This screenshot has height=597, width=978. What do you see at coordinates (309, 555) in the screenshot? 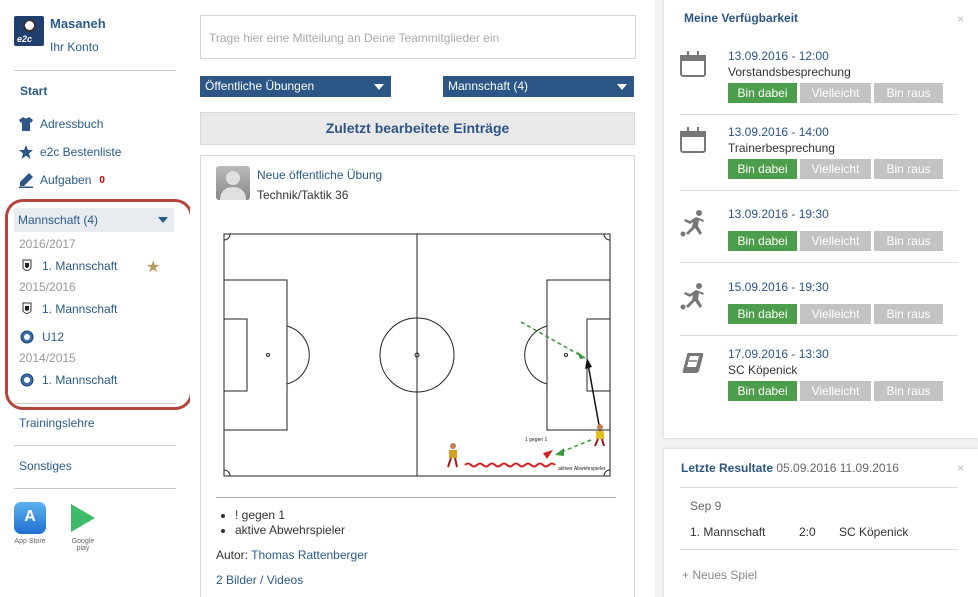
I see `author-link: Thomas Rattenberger` at bounding box center [309, 555].